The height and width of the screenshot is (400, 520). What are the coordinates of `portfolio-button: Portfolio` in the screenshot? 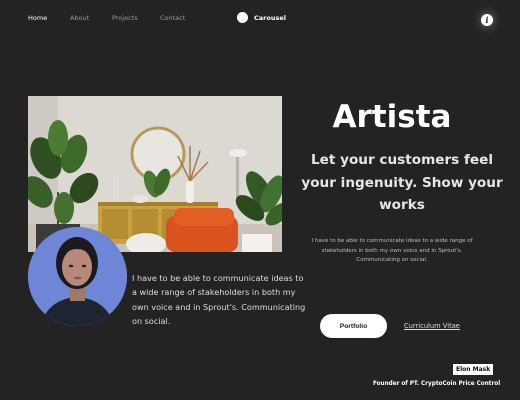 It's located at (353, 326).